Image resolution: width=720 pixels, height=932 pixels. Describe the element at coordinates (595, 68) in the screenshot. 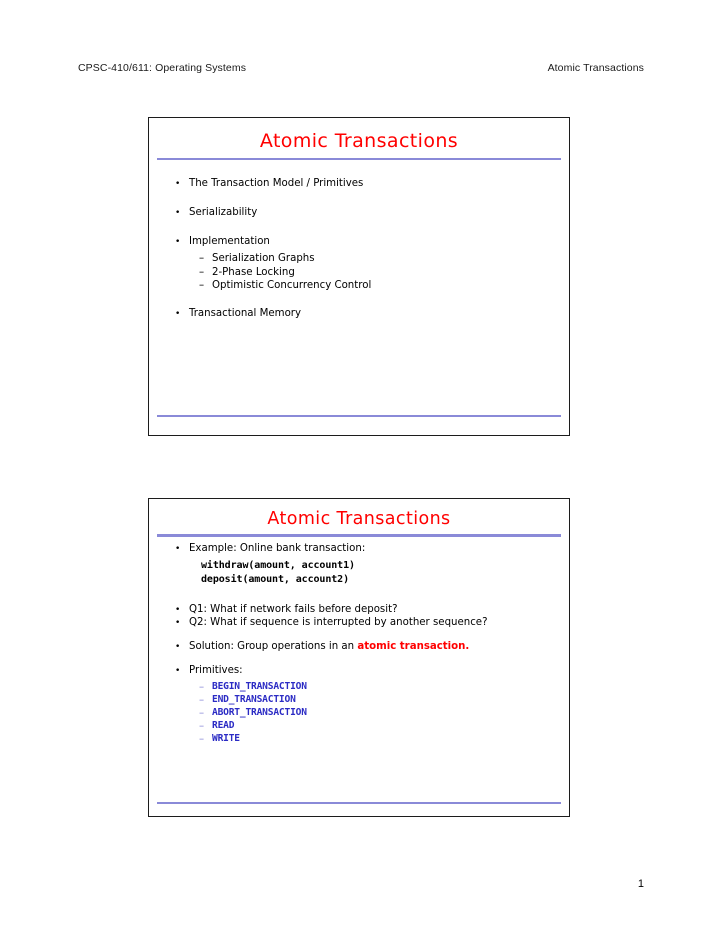

I see `lecture-topic-label: Atomic Transactions` at that location.